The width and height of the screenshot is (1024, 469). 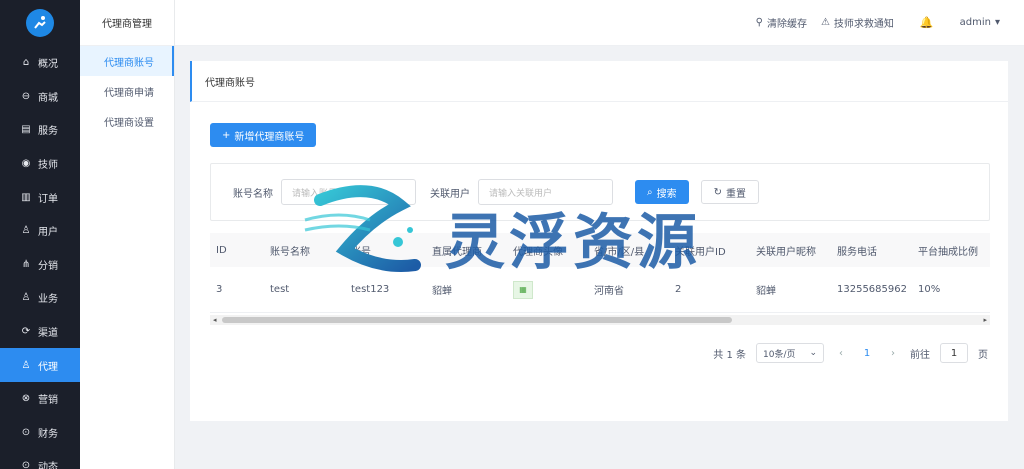 I want to click on sidebar-item-11: ⊙ 财务, so click(x=40, y=433).